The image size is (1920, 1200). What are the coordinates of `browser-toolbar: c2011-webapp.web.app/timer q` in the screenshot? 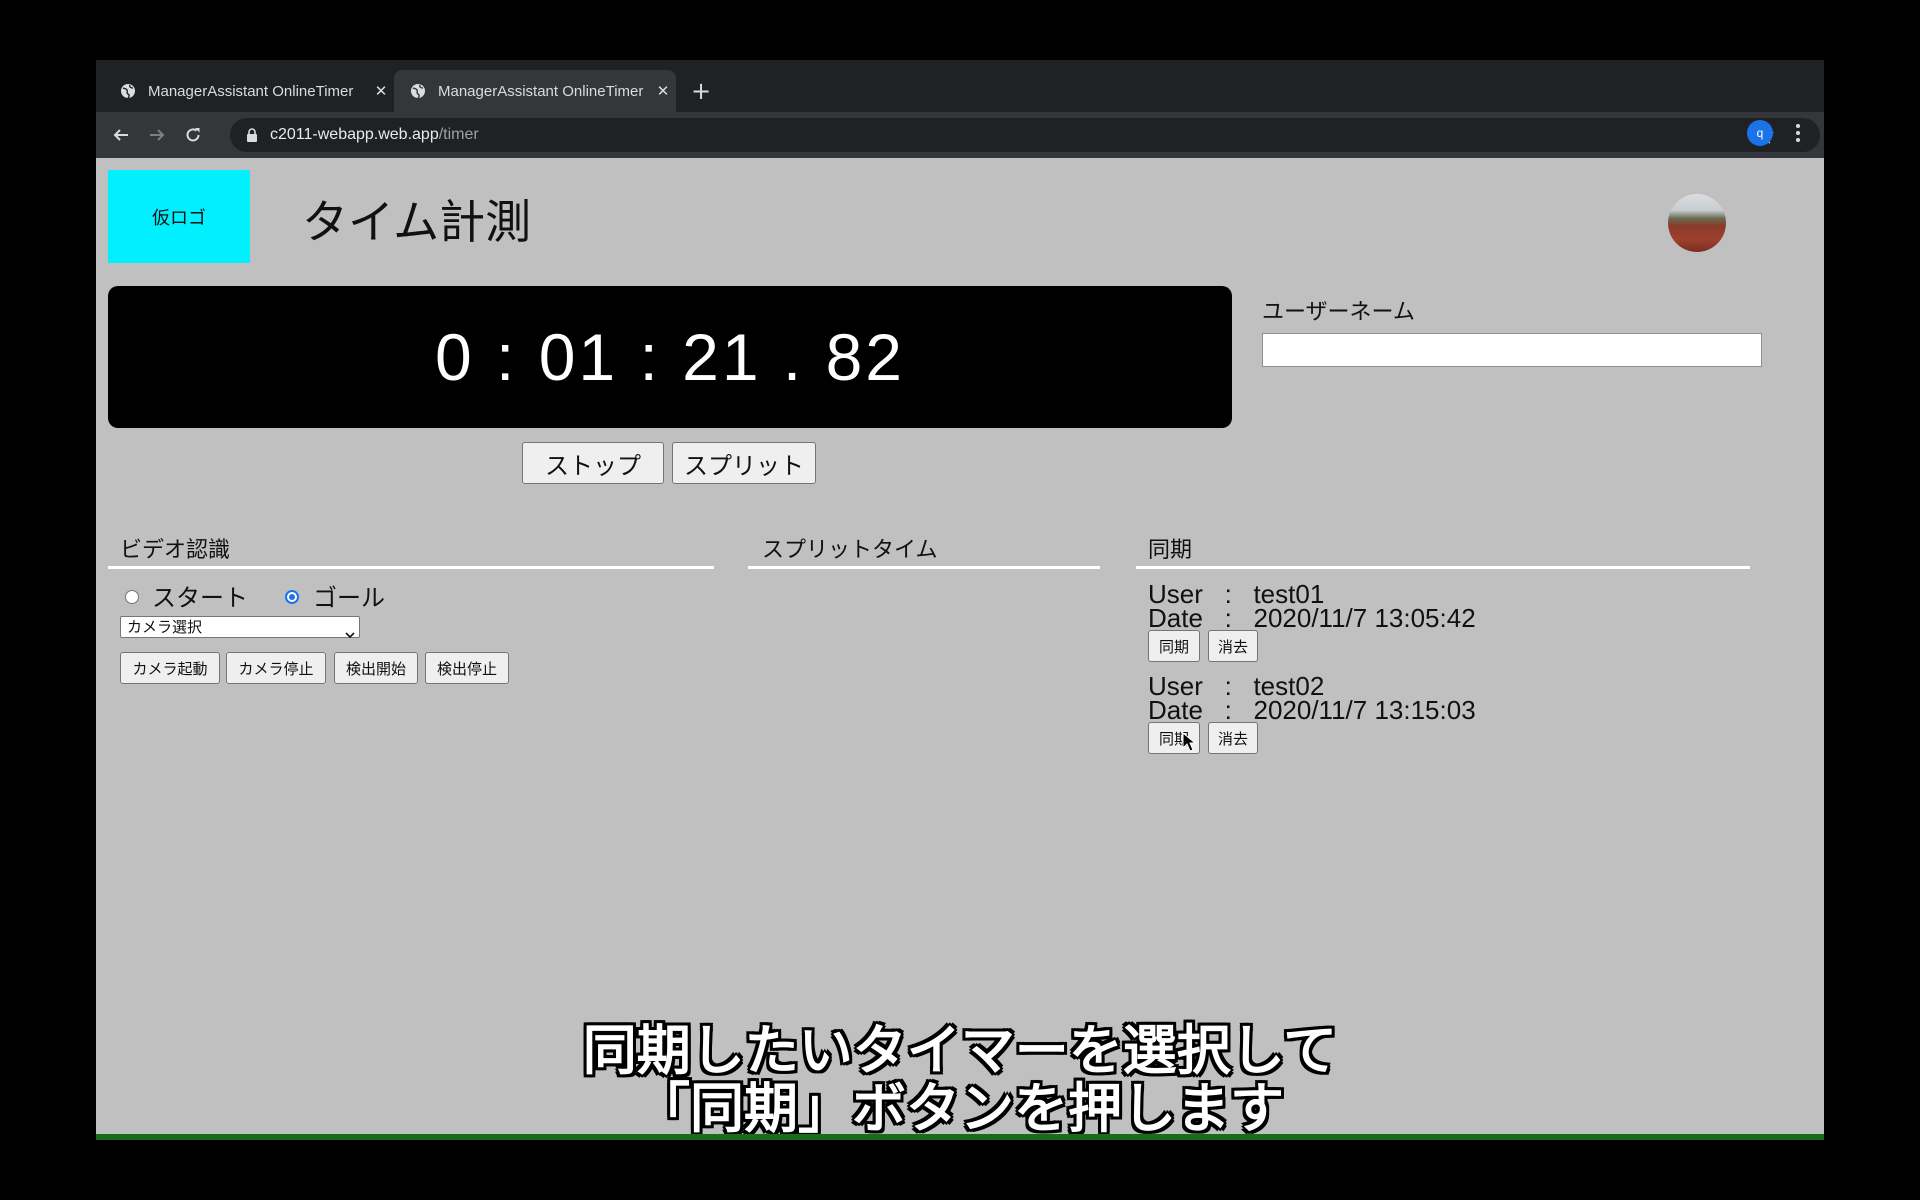 It's located at (960, 135).